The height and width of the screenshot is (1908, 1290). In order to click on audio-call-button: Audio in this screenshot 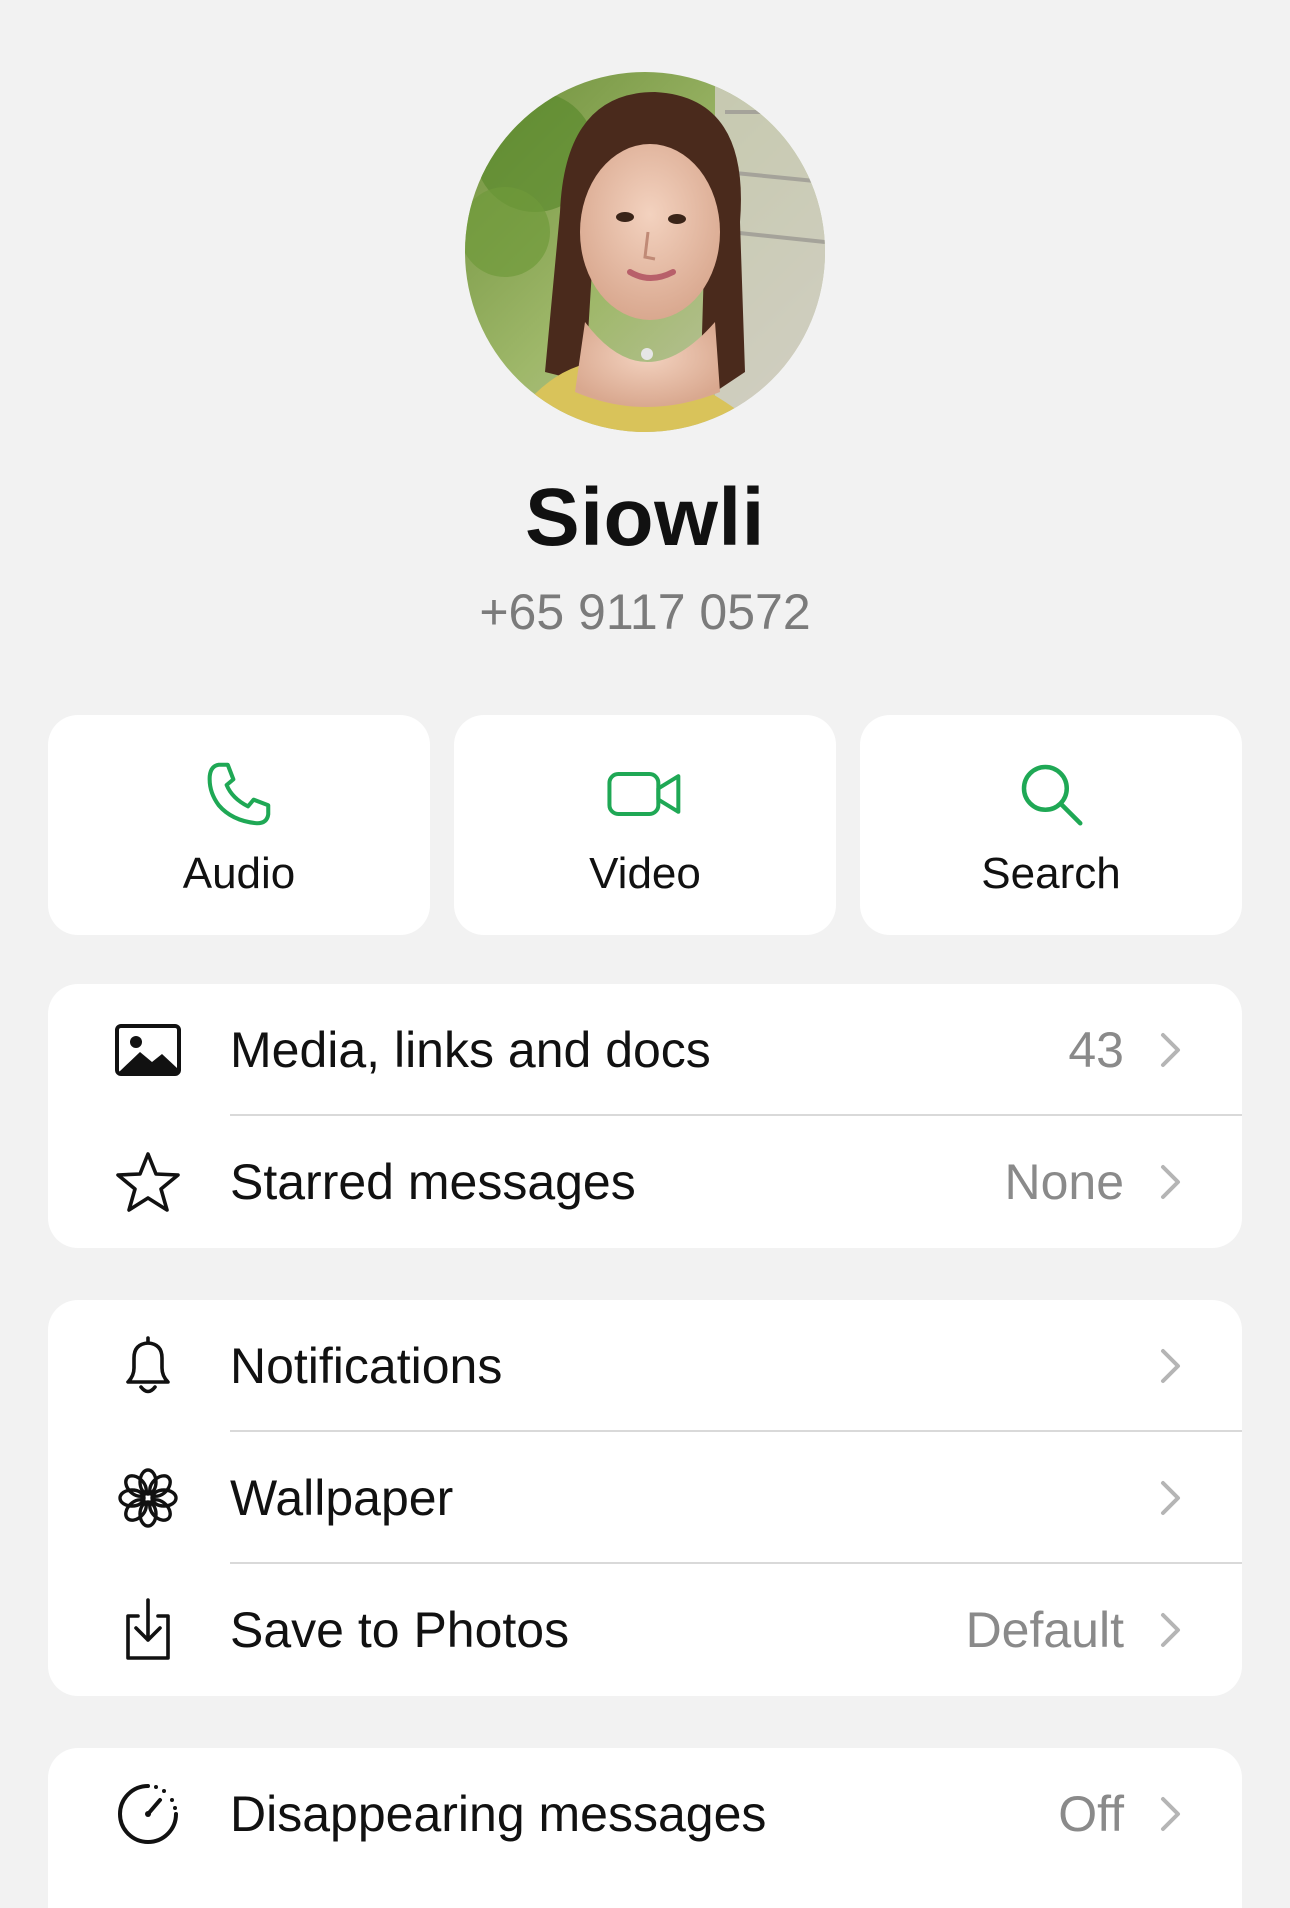, I will do `click(239, 825)`.